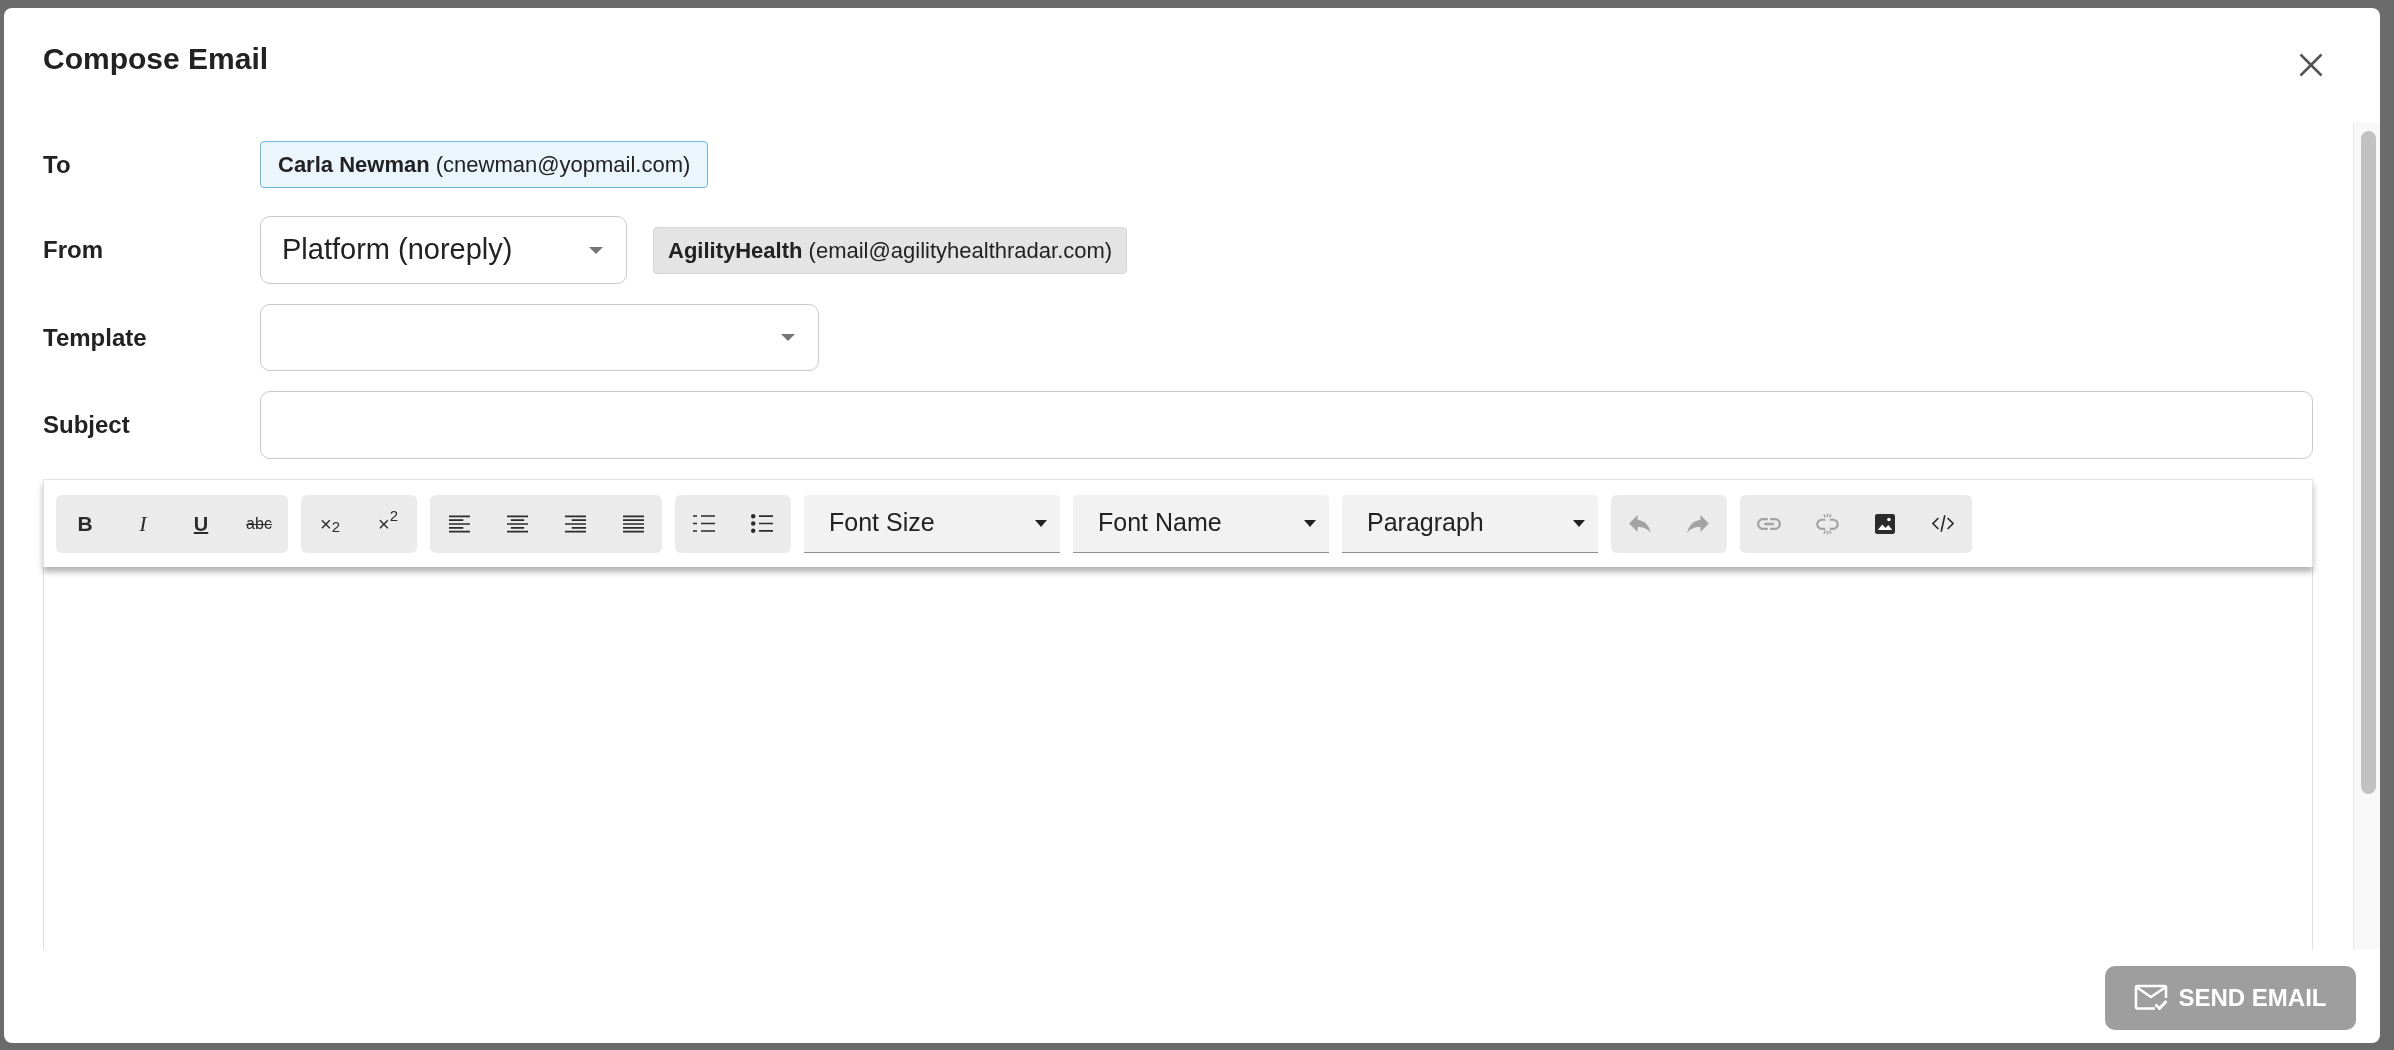 The image size is (2394, 1050). Describe the element at coordinates (459, 523) in the screenshot. I see `align-left-icon` at that location.